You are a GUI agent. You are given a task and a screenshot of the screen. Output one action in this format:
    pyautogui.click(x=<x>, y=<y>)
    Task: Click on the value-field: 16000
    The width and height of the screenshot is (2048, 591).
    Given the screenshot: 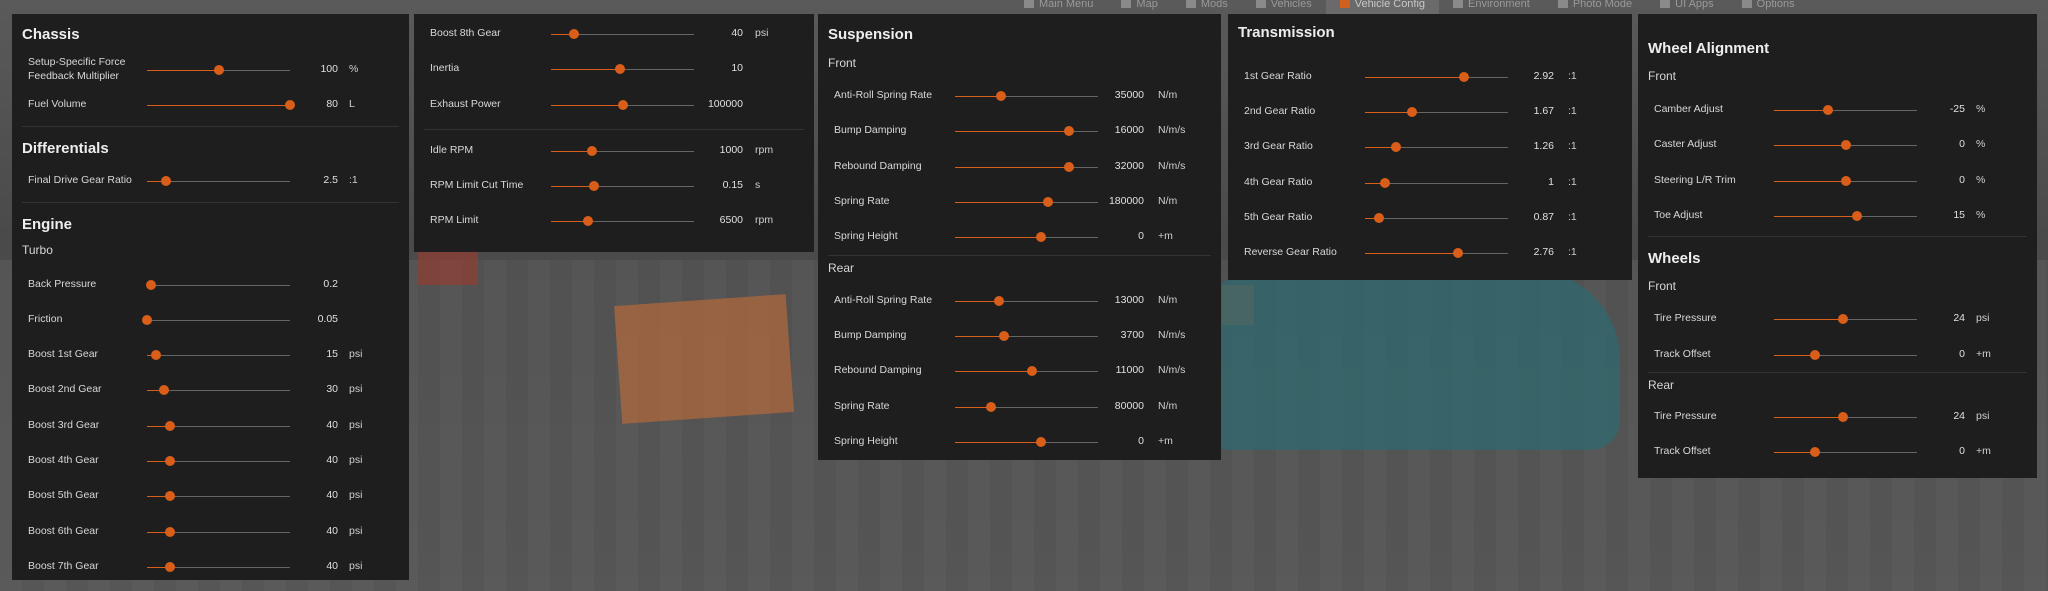 What is the action you would take?
    pyautogui.click(x=1129, y=130)
    